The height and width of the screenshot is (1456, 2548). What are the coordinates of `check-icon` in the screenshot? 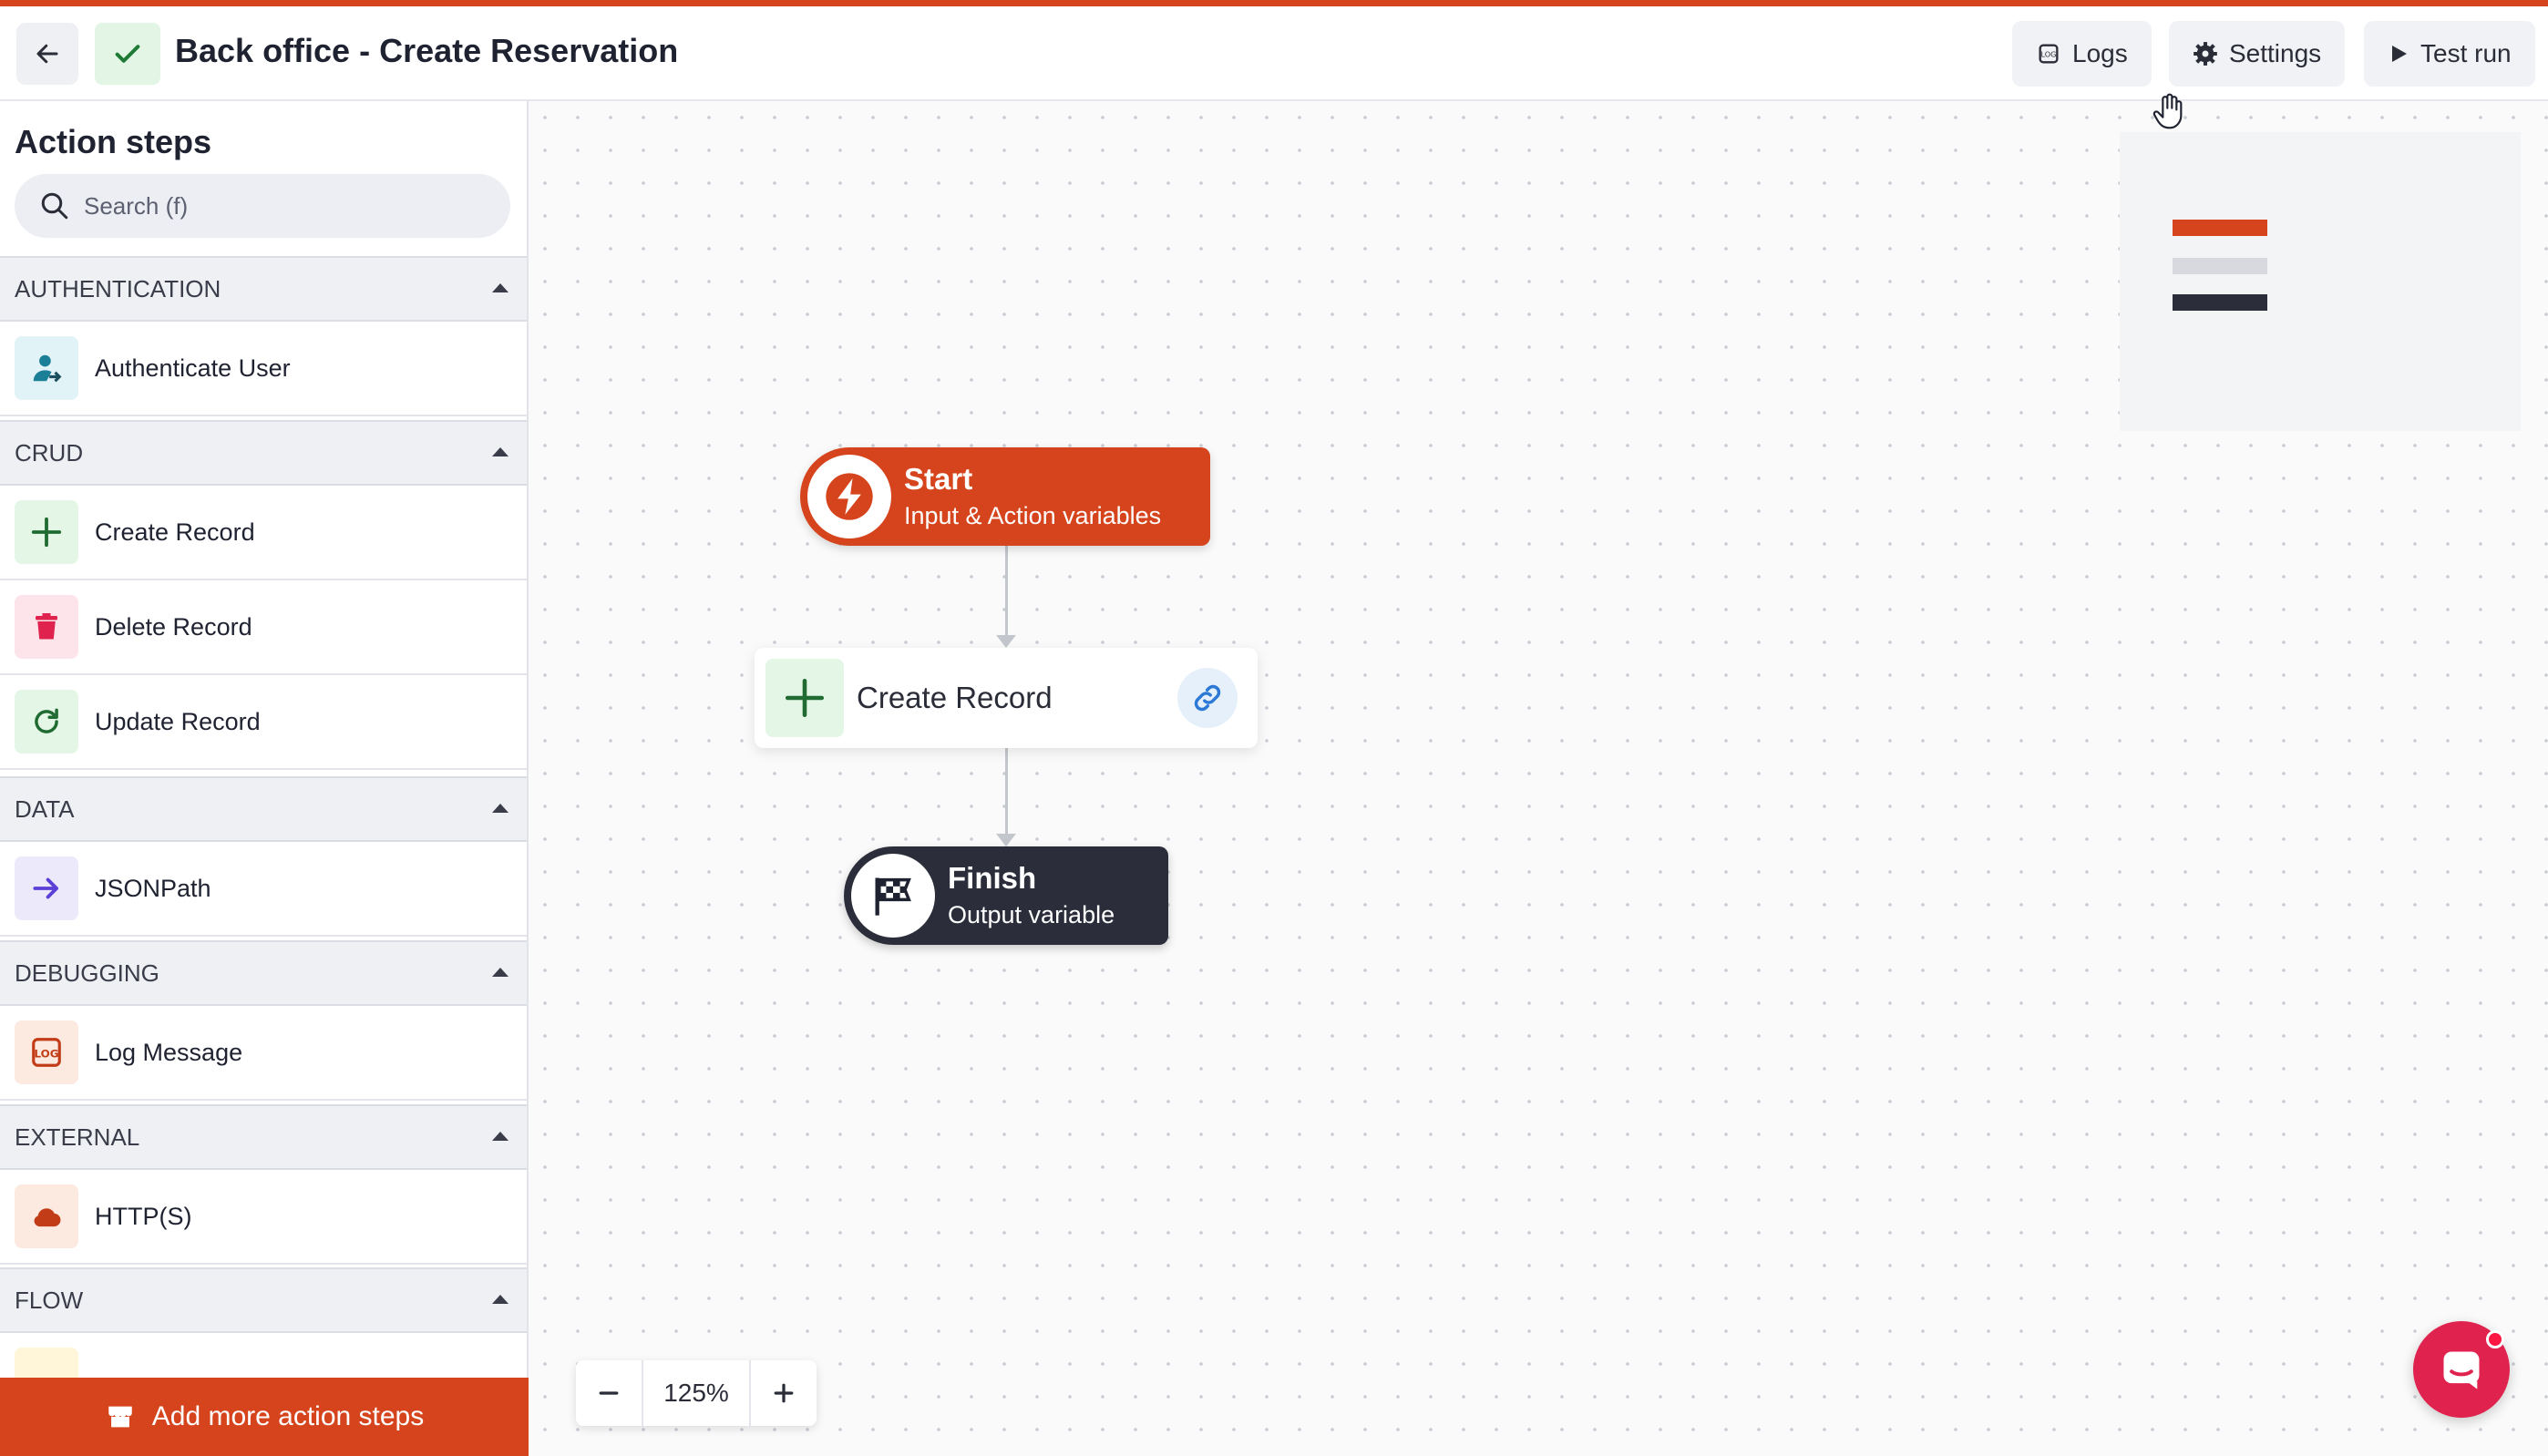 It's located at (127, 54).